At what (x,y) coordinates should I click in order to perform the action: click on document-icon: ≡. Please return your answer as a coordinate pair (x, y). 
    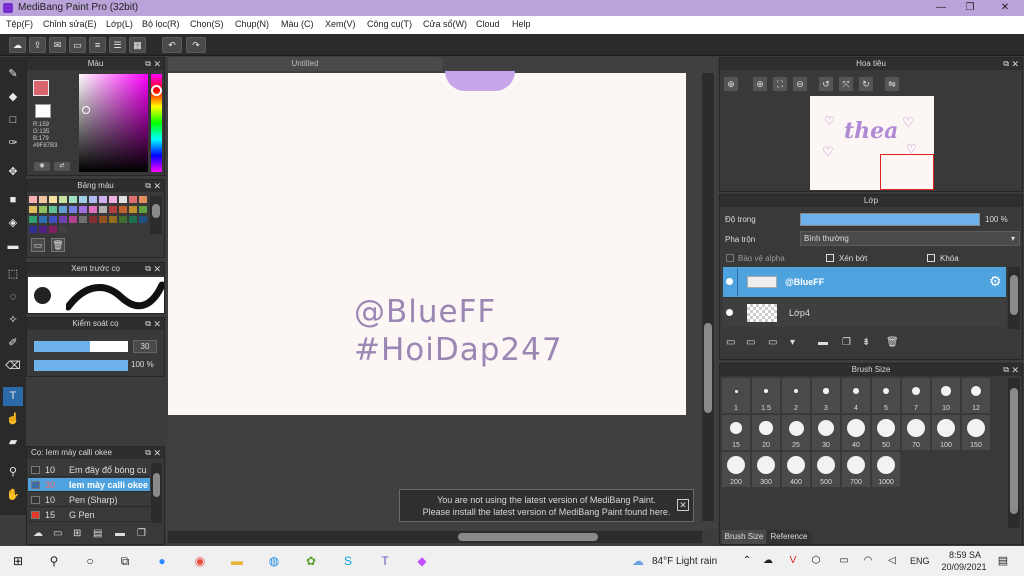
    Looking at the image, I should click on (97, 45).